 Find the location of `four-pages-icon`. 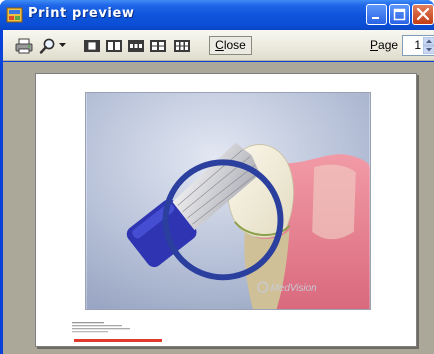

four-pages-icon is located at coordinates (158, 46).